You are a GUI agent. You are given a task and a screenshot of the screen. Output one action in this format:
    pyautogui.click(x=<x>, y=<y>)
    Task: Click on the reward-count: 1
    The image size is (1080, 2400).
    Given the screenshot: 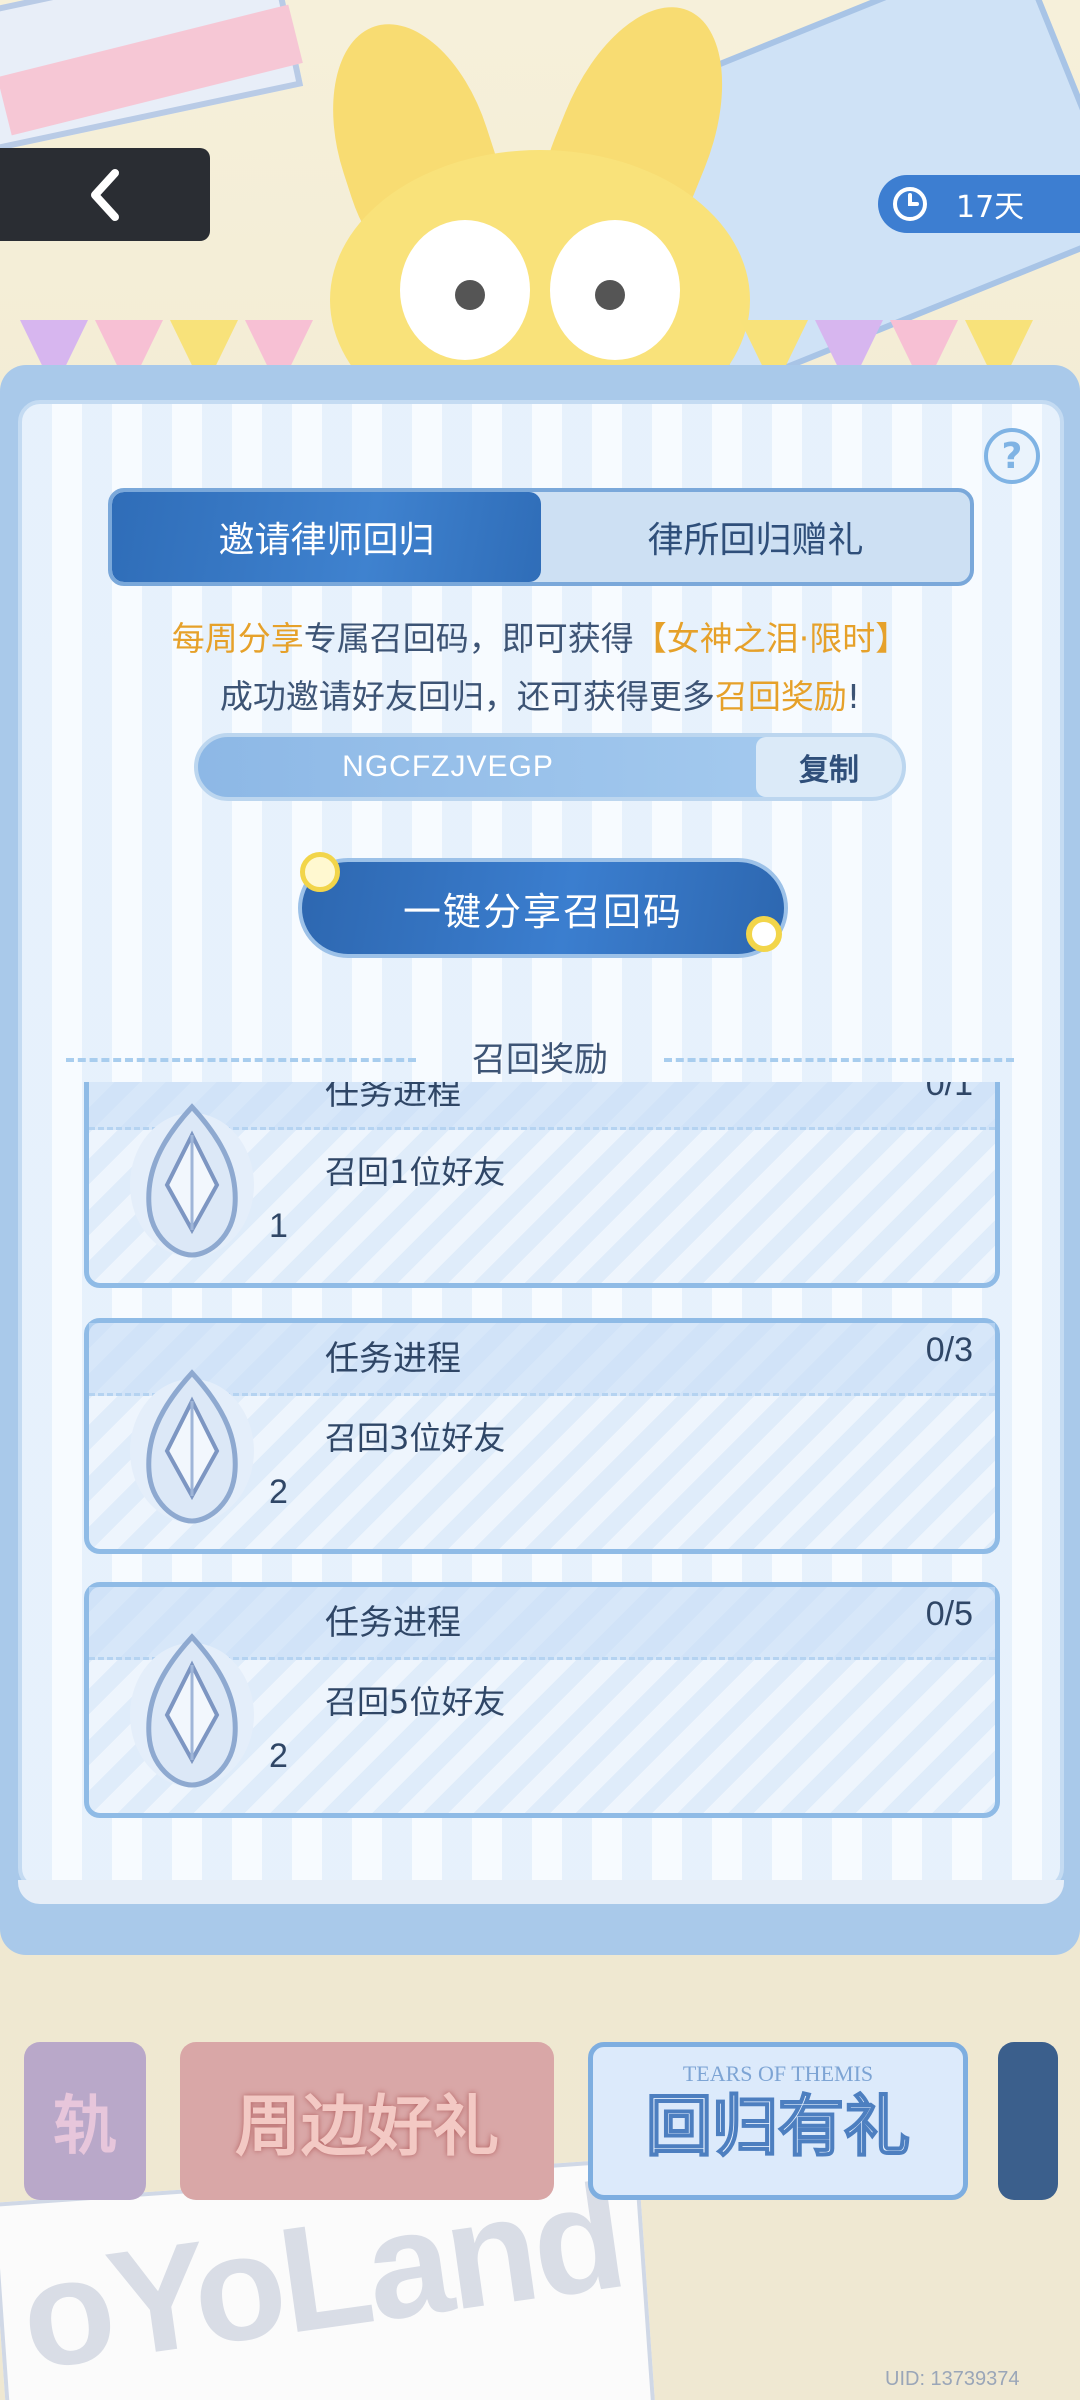 What is the action you would take?
    pyautogui.click(x=278, y=1226)
    